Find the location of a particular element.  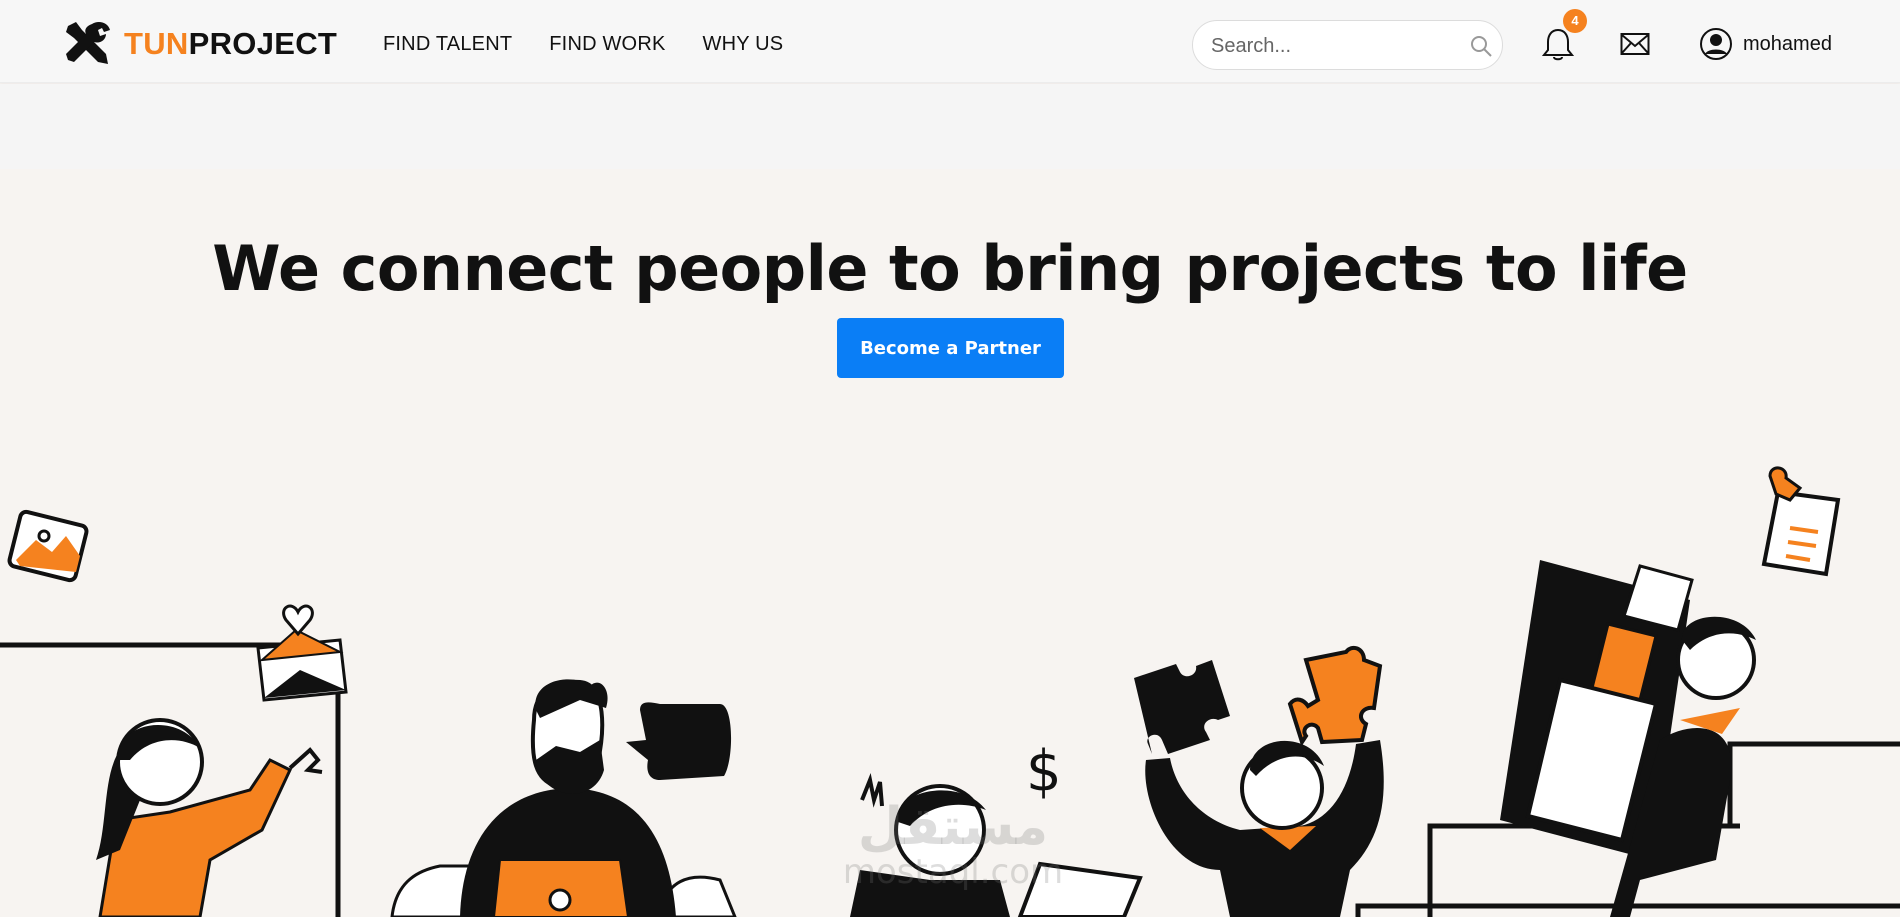

watermark-domain: mostaql.com is located at coordinates (953, 872).